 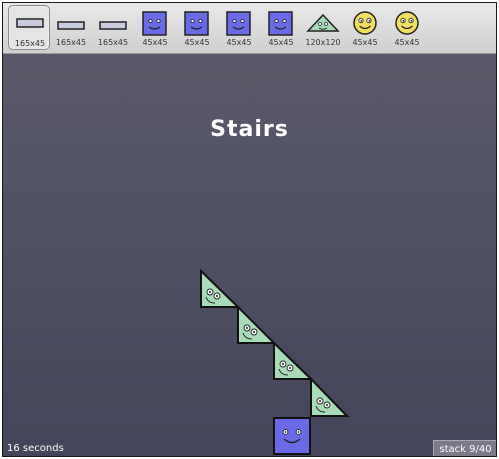 I want to click on timer-readout: 16 seconds, so click(x=35, y=448).